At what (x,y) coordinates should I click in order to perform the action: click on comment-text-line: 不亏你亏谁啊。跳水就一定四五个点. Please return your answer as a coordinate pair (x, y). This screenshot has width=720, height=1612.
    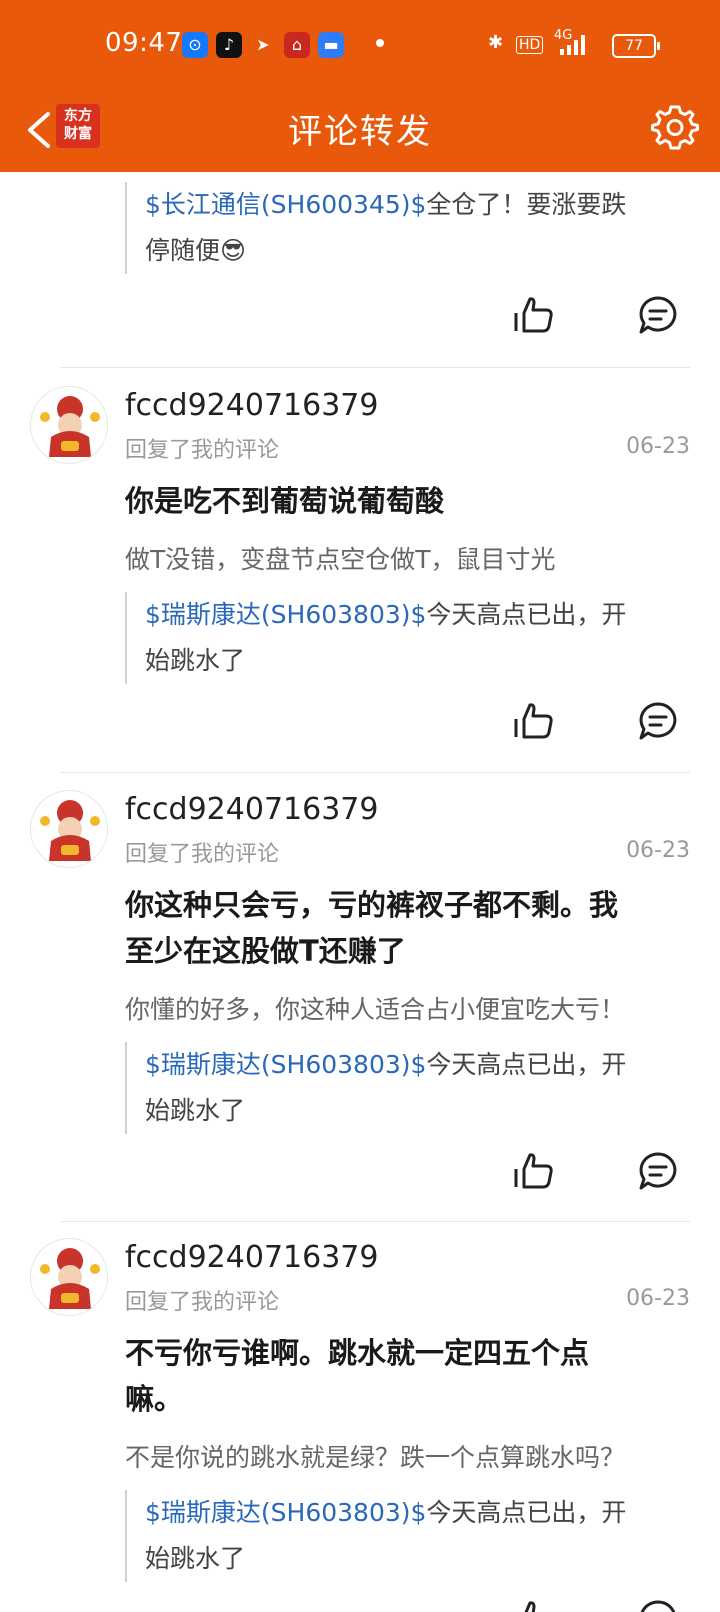
    Looking at the image, I should click on (357, 1353).